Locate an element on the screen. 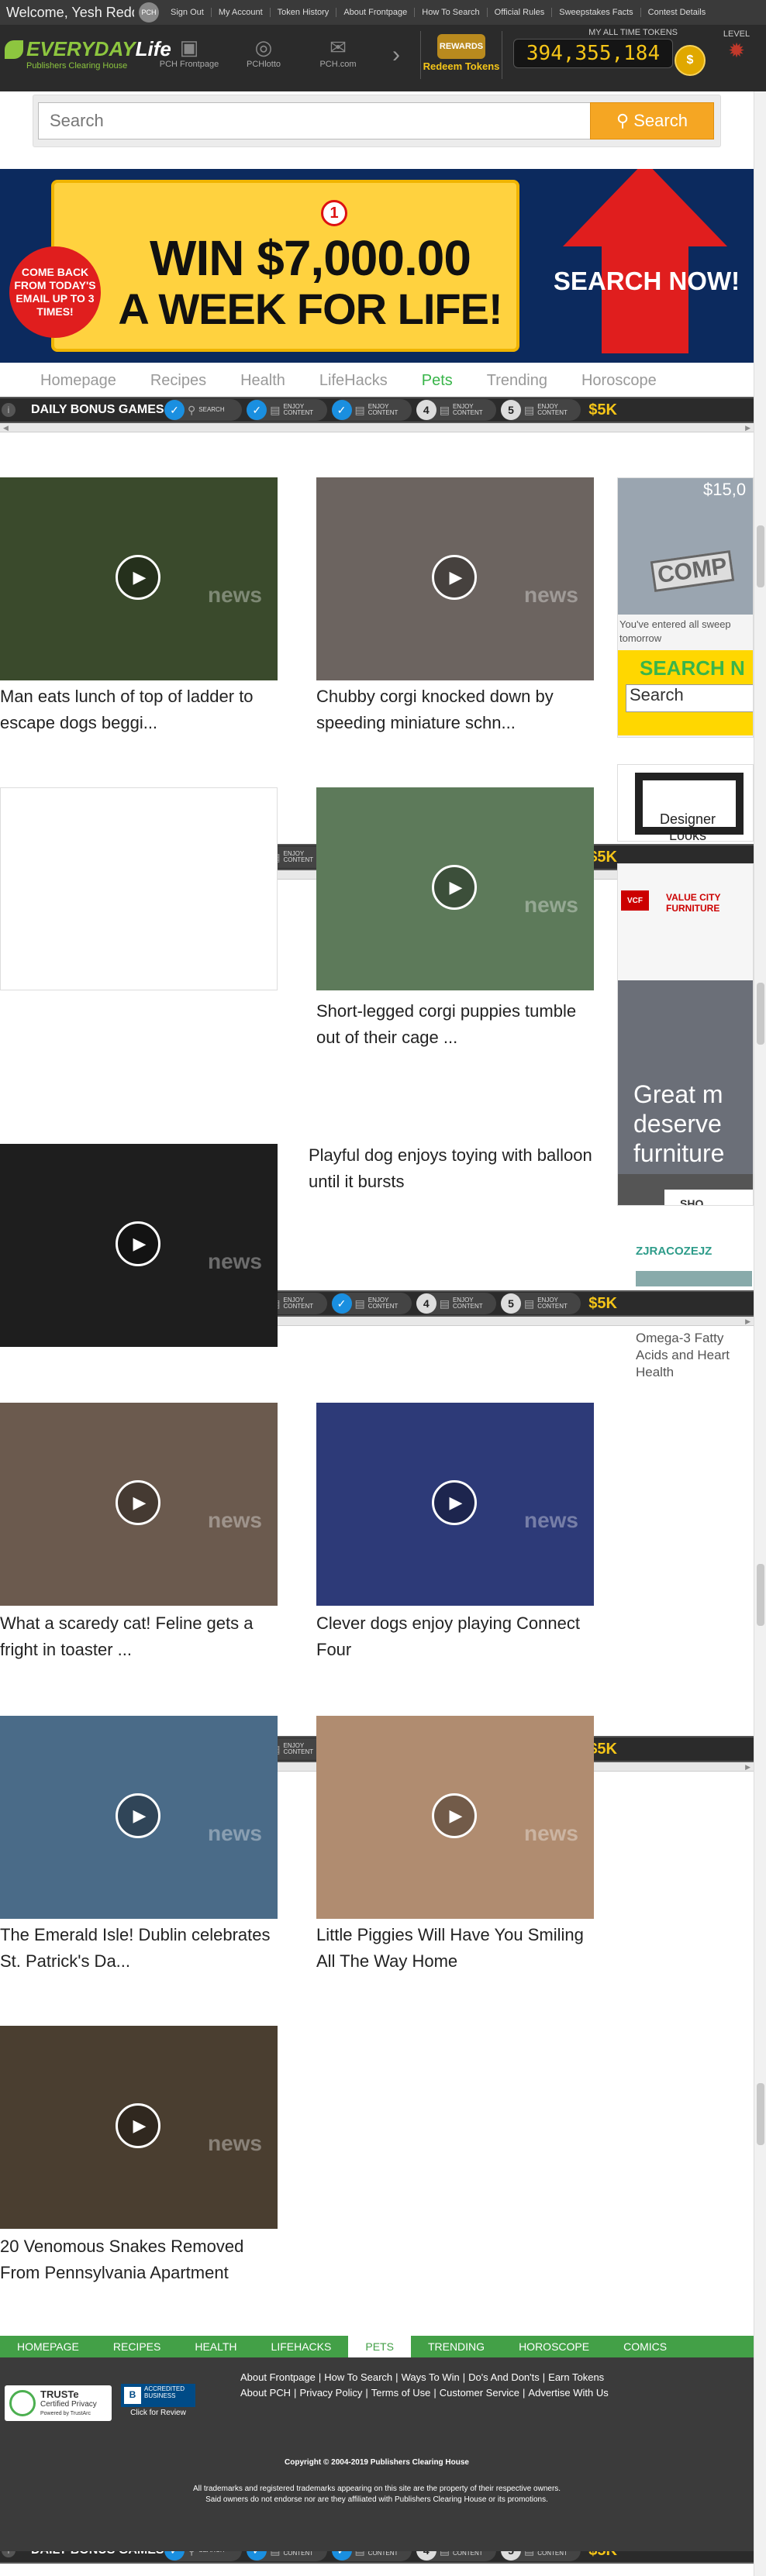  ad-search-field: Search is located at coordinates (689, 698).